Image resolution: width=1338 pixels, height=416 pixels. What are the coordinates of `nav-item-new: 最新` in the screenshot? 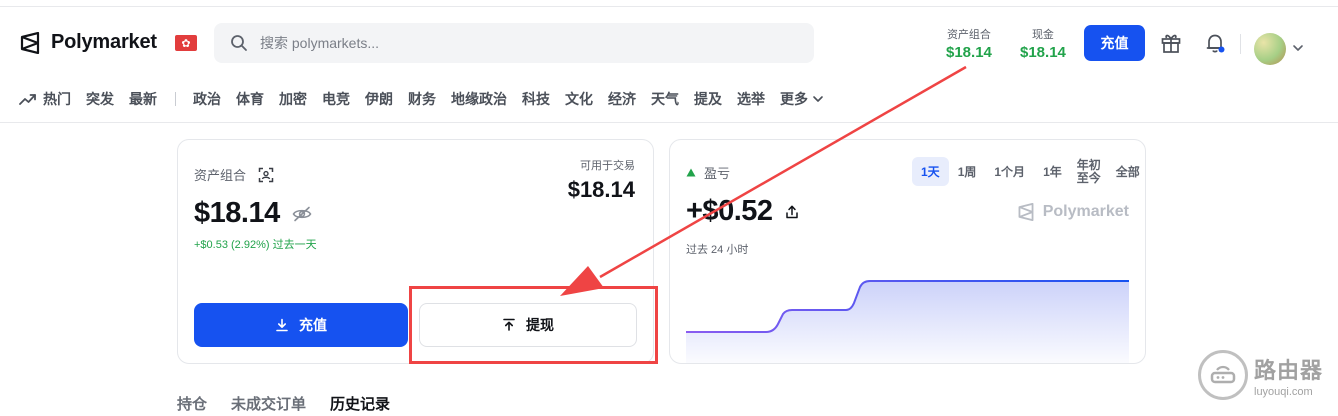 It's located at (143, 99).